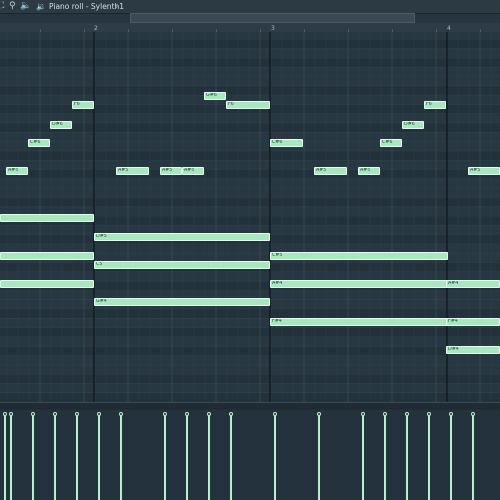 The height and width of the screenshot is (500, 500). I want to click on note: D#5, so click(182, 237).